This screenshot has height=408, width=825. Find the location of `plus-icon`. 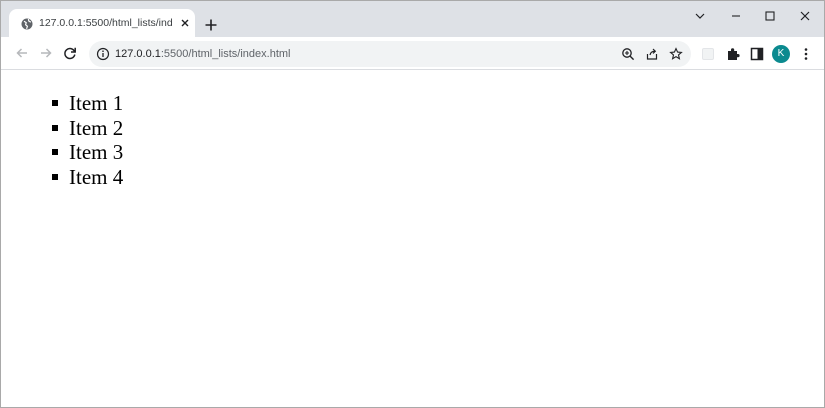

plus-icon is located at coordinates (211, 25).